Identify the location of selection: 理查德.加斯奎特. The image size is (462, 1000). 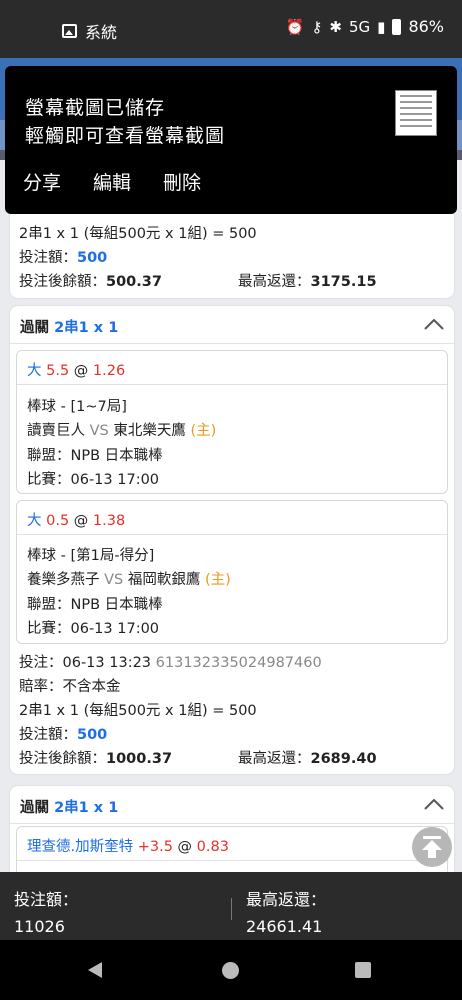
(80, 847).